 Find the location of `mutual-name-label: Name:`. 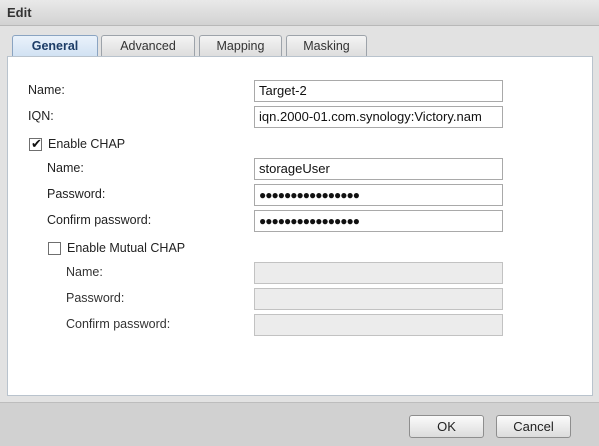

mutual-name-label: Name: is located at coordinates (84, 272).